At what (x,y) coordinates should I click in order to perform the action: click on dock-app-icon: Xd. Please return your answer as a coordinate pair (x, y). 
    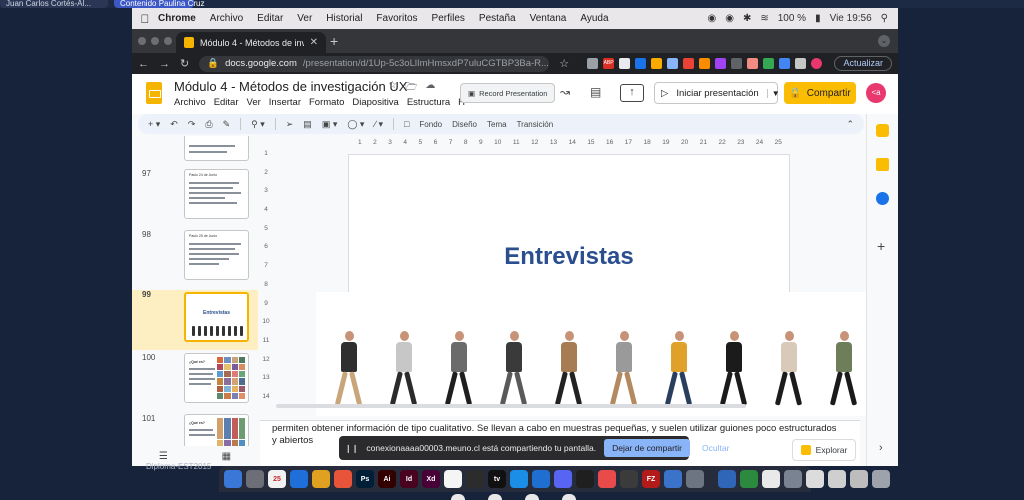
    Looking at the image, I should click on (431, 479).